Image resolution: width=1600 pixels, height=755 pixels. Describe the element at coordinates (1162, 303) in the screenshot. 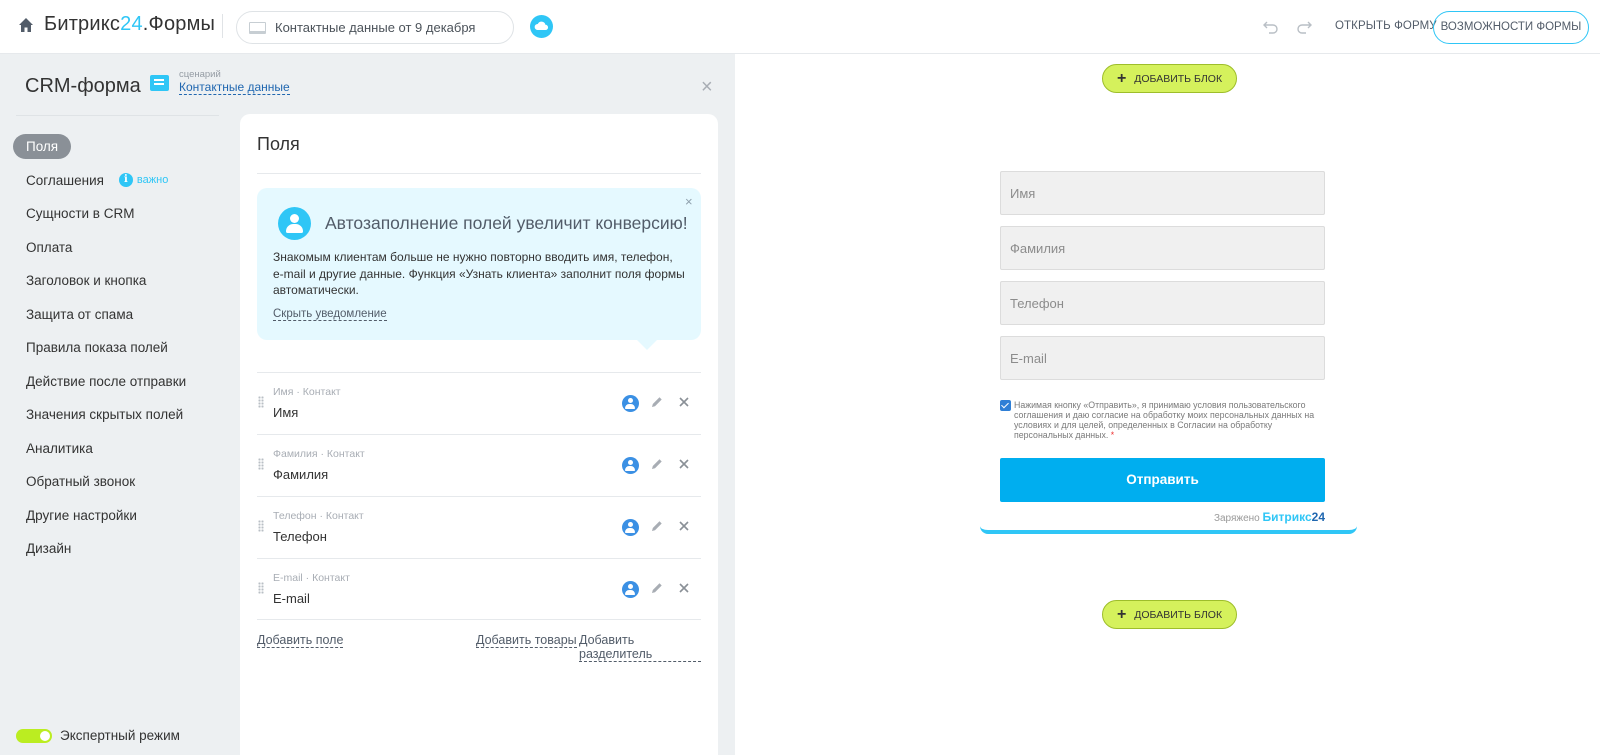

I see `preview-input-phone: Телефон` at that location.